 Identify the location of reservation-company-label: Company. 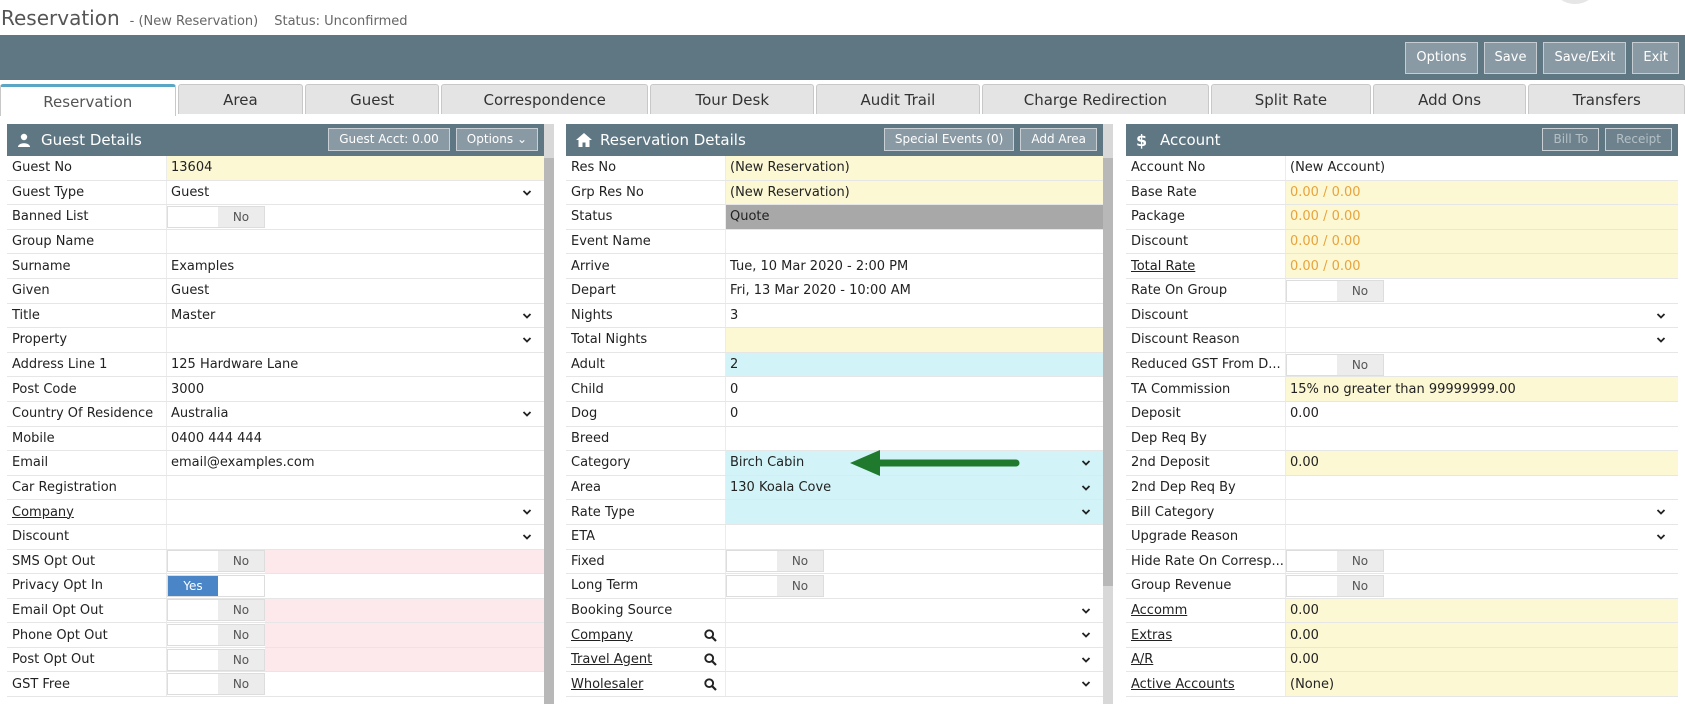
(646, 635).